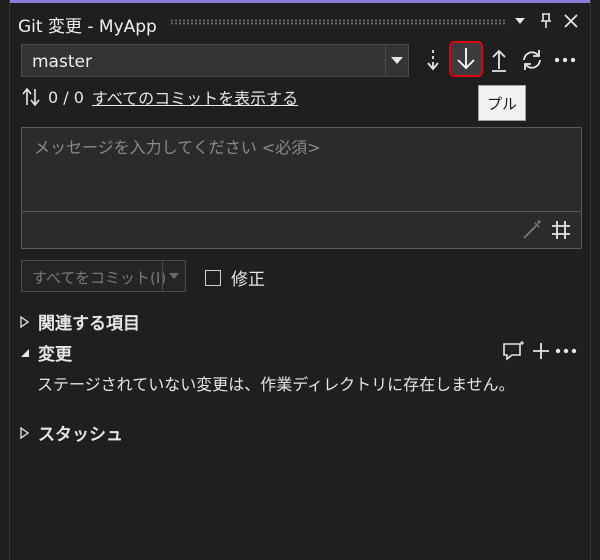 The width and height of the screenshot is (600, 560). Describe the element at coordinates (248, 280) in the screenshot. I see `amend-label: 修正` at that location.